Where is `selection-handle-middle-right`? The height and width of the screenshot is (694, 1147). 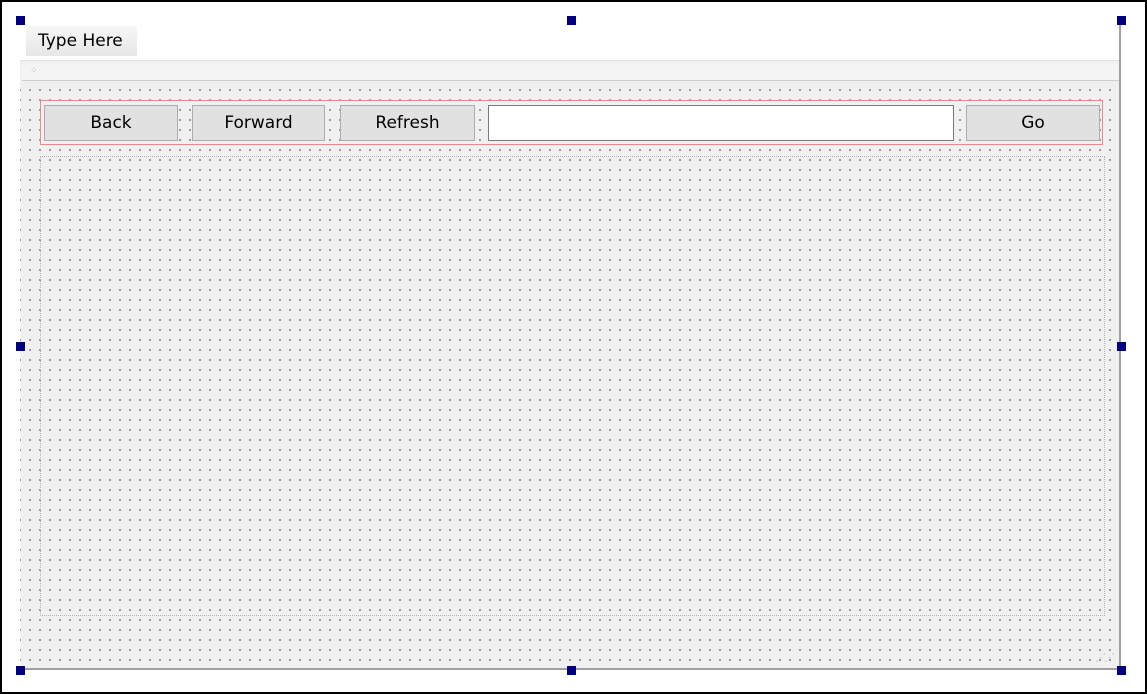
selection-handle-middle-right is located at coordinates (1121, 346).